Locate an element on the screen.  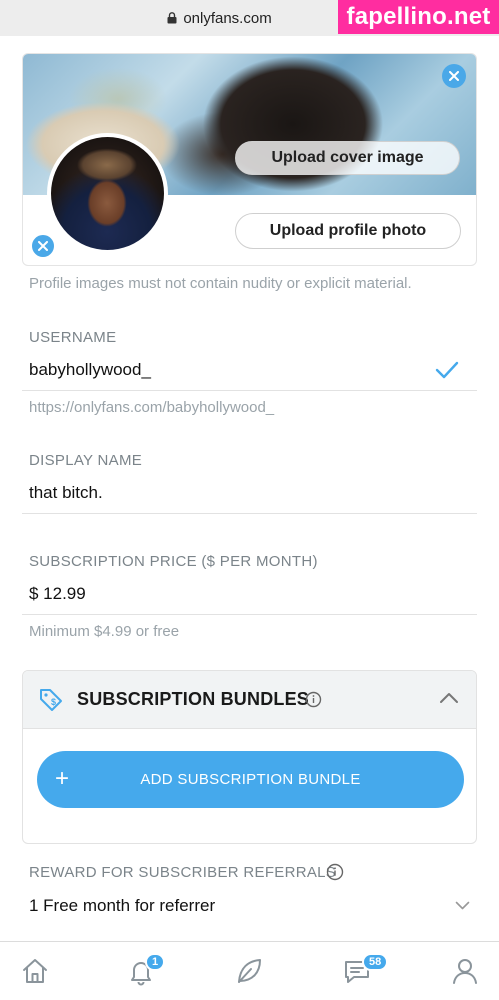
watermark: fapellino.net is located at coordinates (418, 17).